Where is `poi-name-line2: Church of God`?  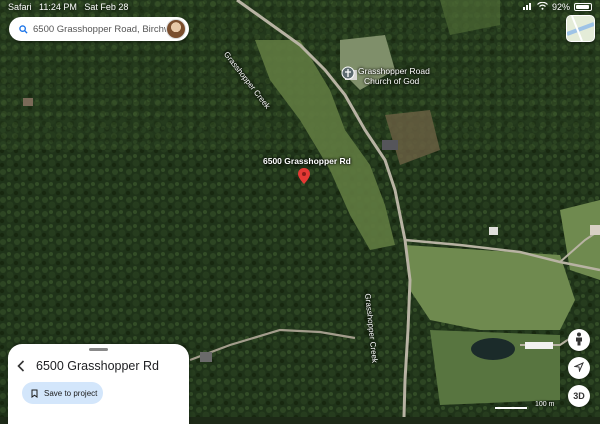 poi-name-line2: Church of God is located at coordinates (392, 81).